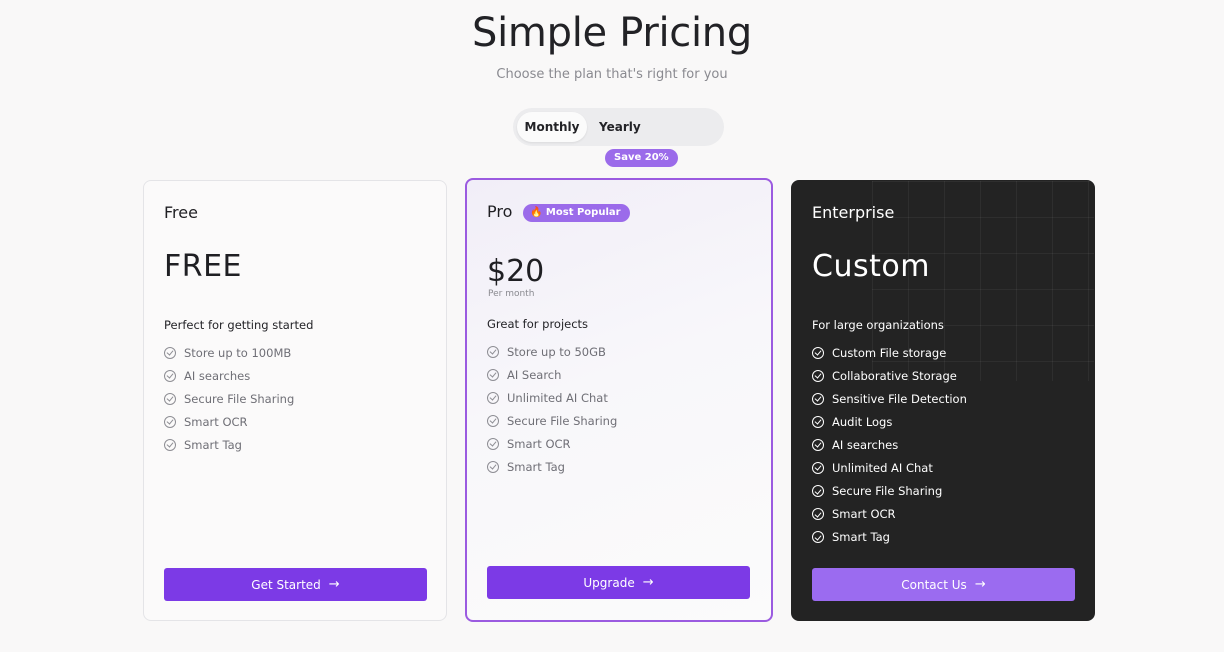 The width and height of the screenshot is (1224, 652). Describe the element at coordinates (576, 213) in the screenshot. I see `most-popular-badge: 🔥 Most Popular` at that location.